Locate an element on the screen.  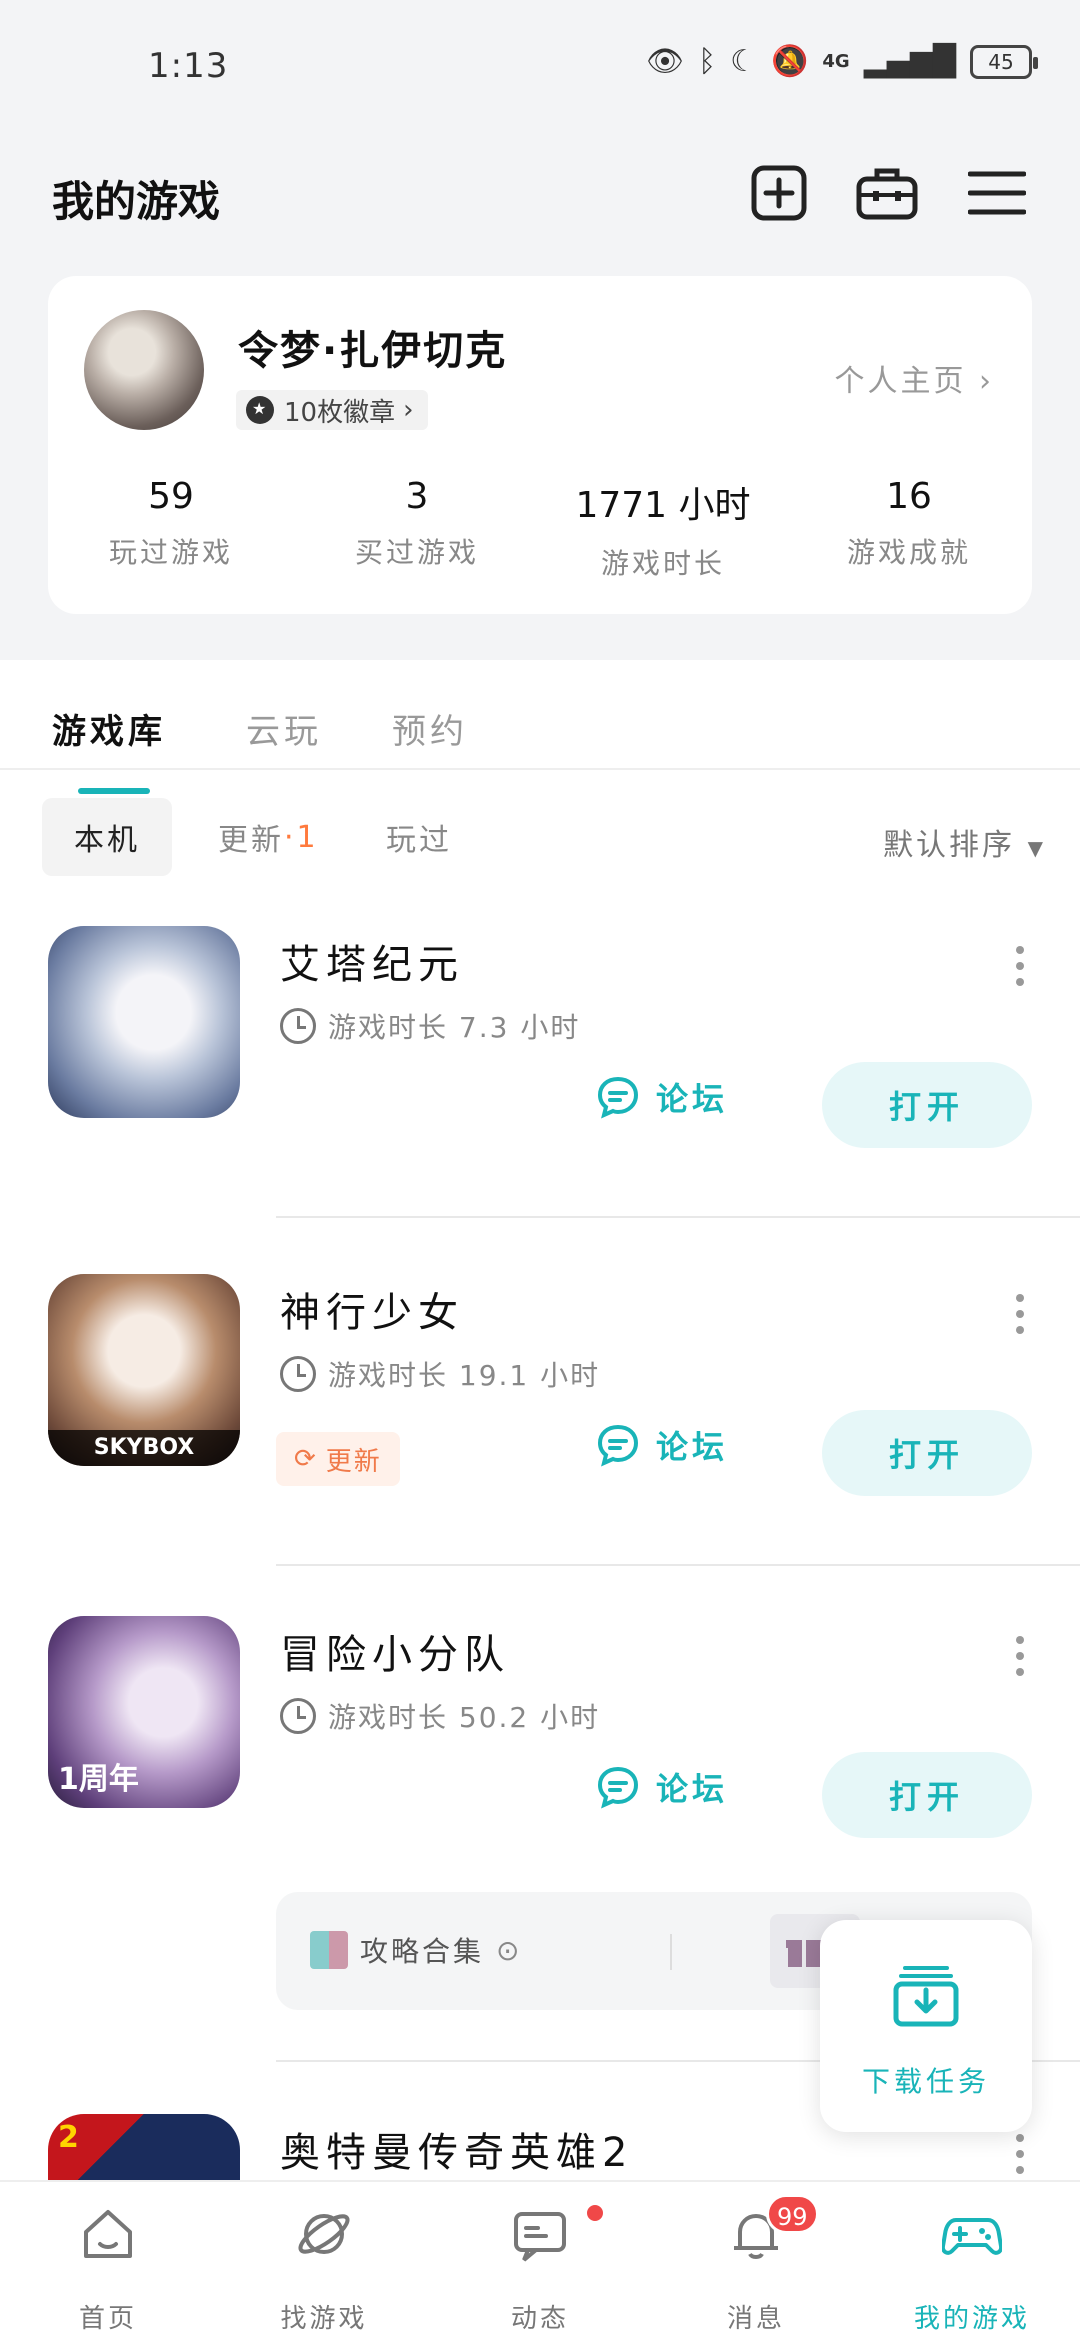
stat-value: 1771 小时 is located at coordinates (663, 505).